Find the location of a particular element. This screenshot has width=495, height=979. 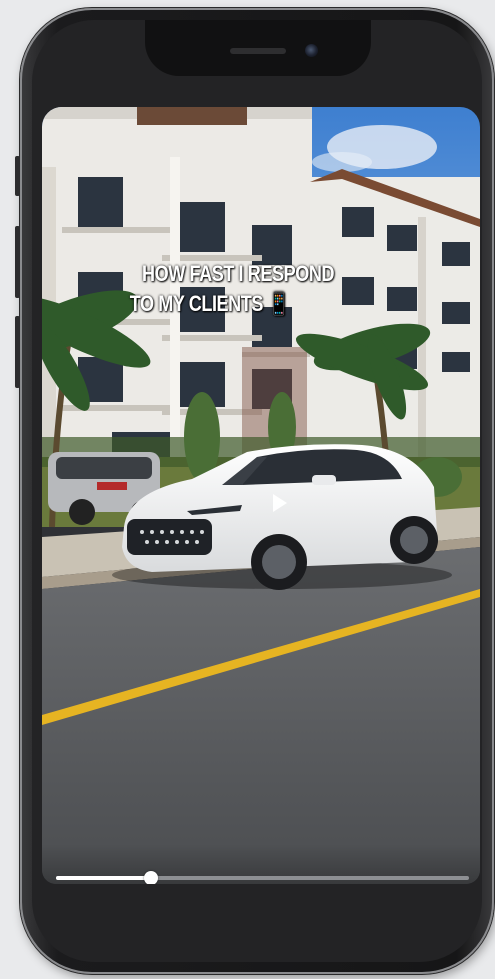

video-progress-bar is located at coordinates (262, 877).